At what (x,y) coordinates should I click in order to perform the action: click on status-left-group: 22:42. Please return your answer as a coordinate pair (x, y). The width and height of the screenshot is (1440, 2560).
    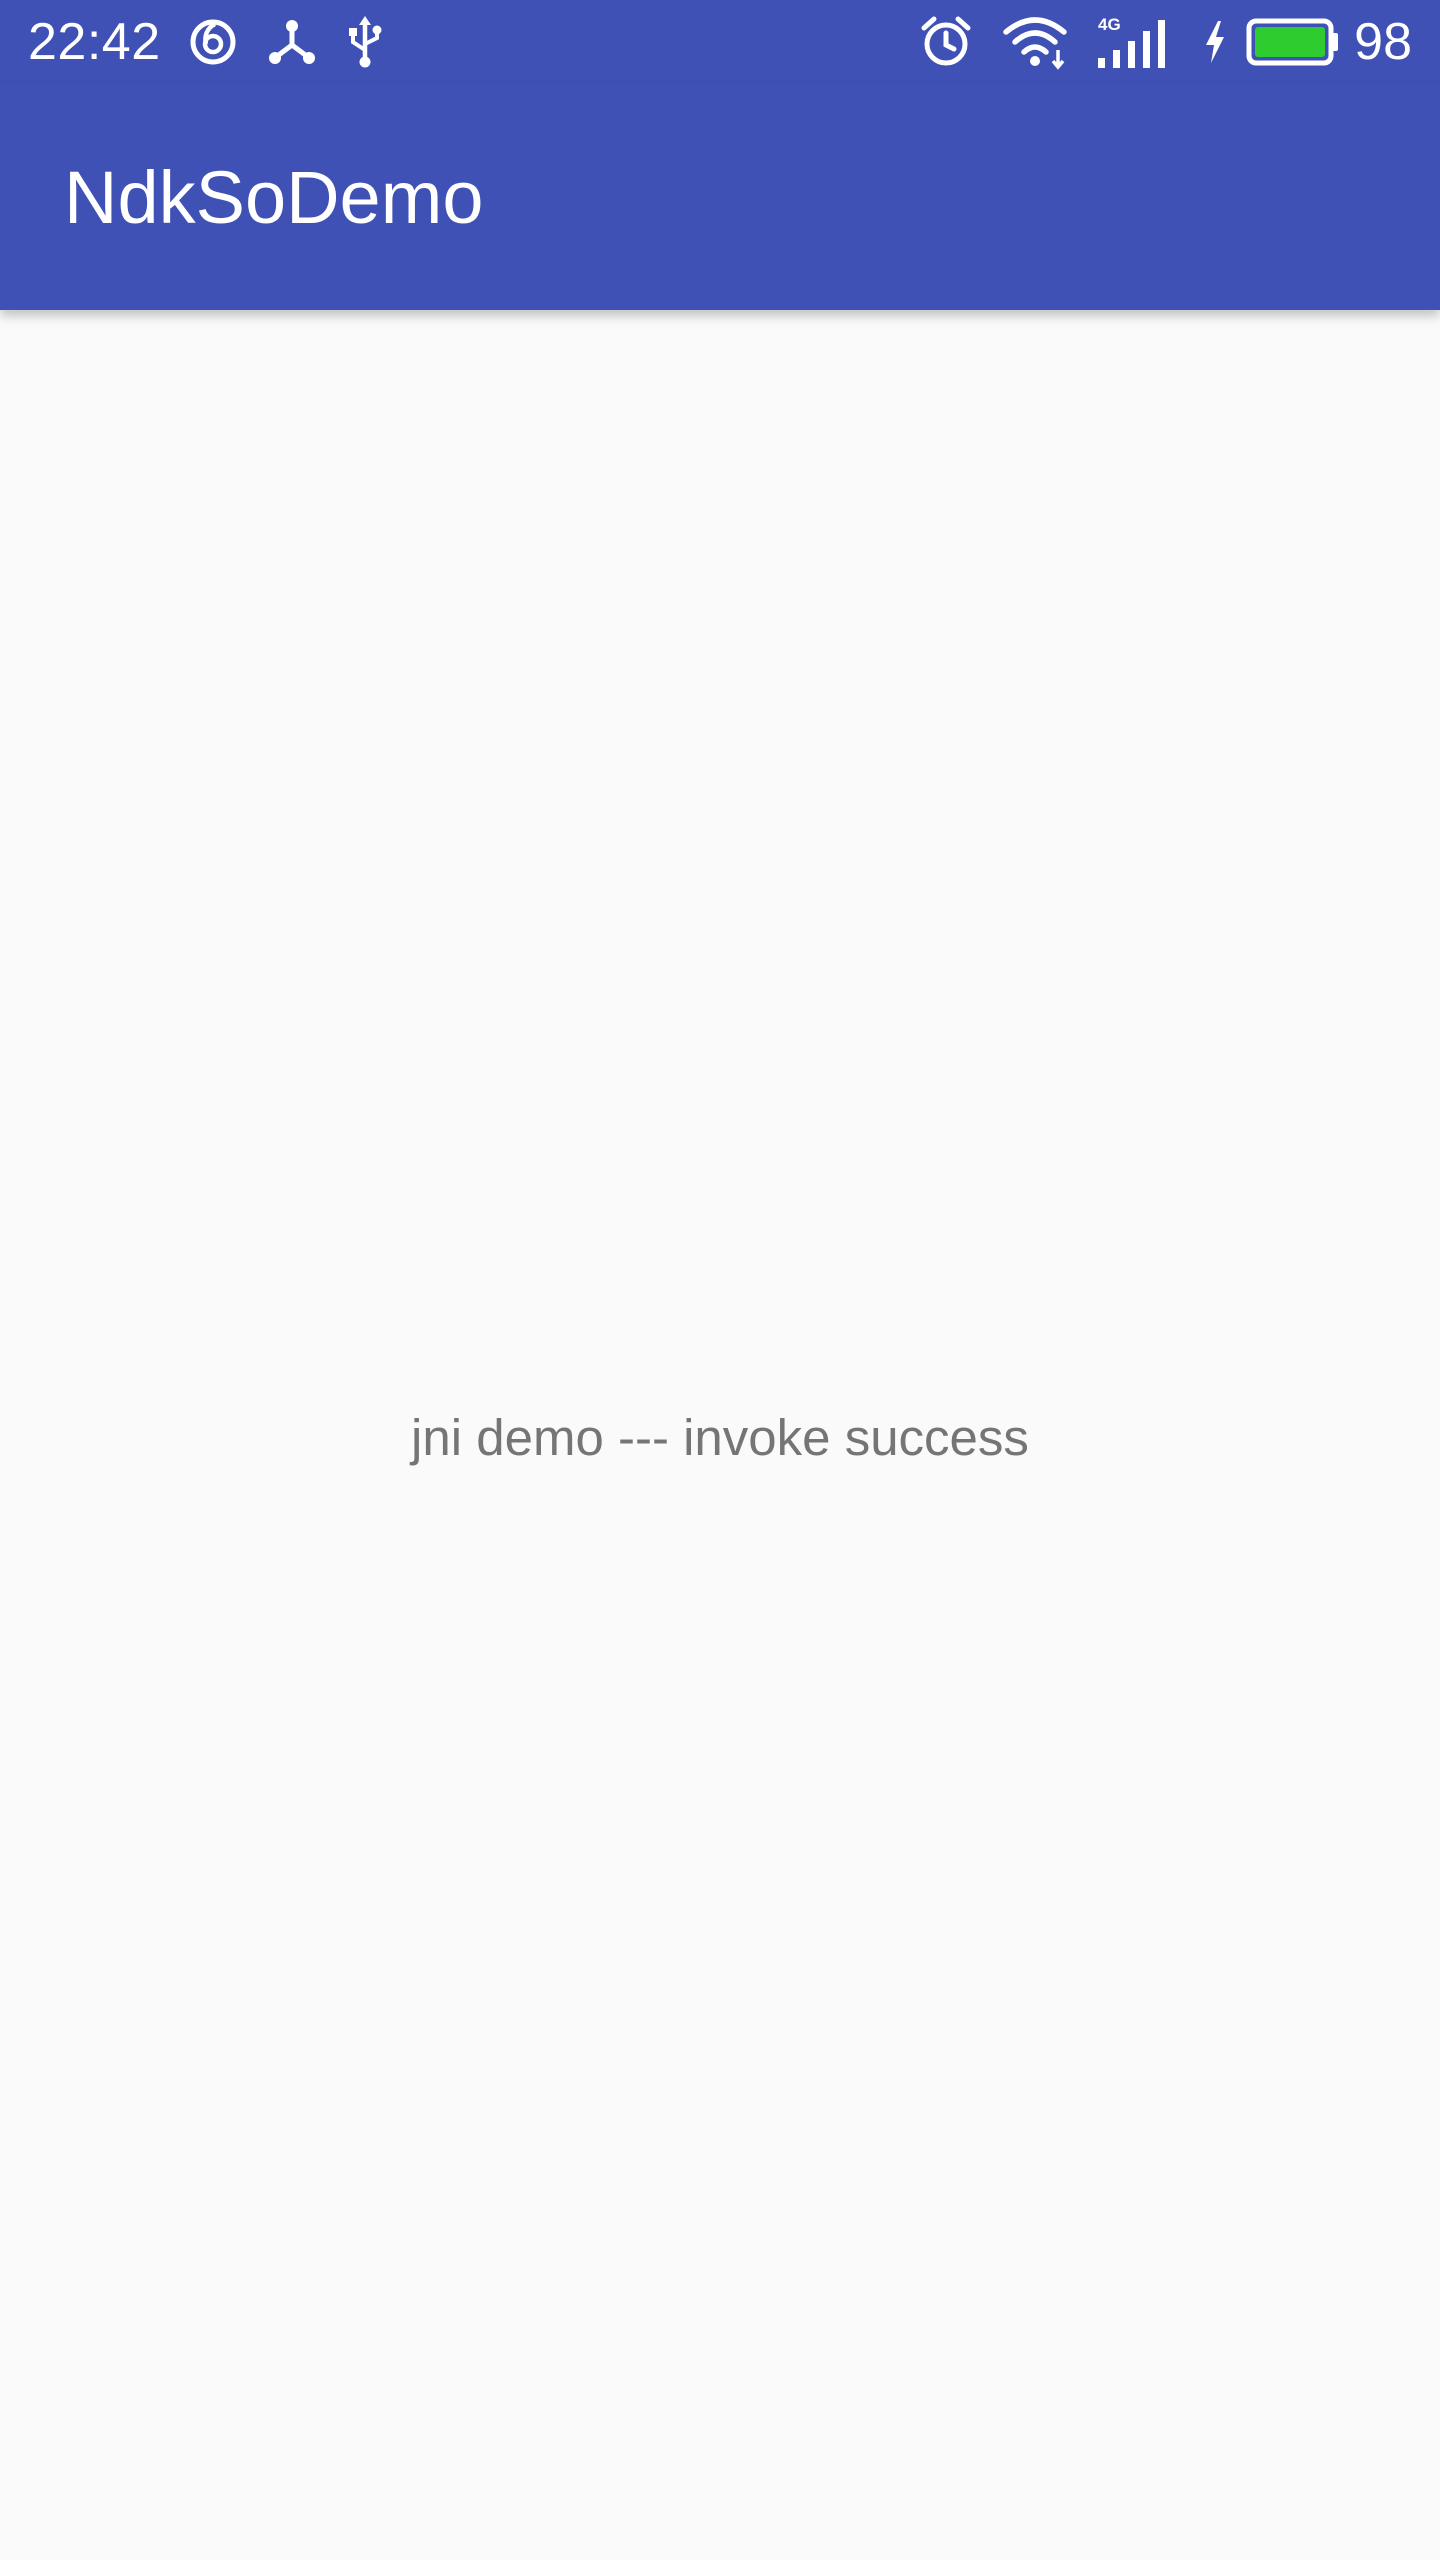
    Looking at the image, I should click on (220, 42).